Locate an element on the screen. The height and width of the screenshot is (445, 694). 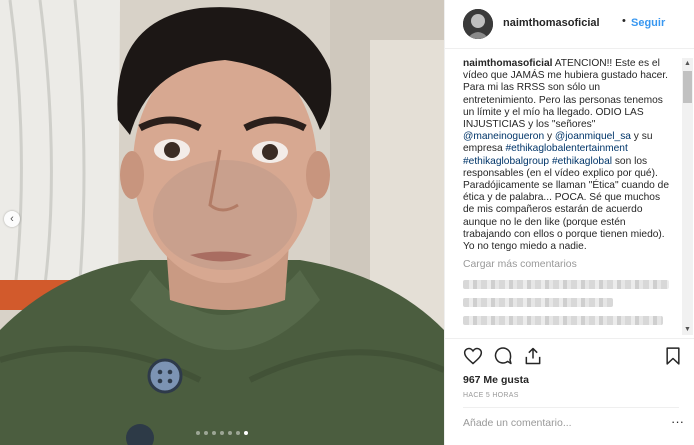
carousel-dot-active is located at coordinates (246, 433).